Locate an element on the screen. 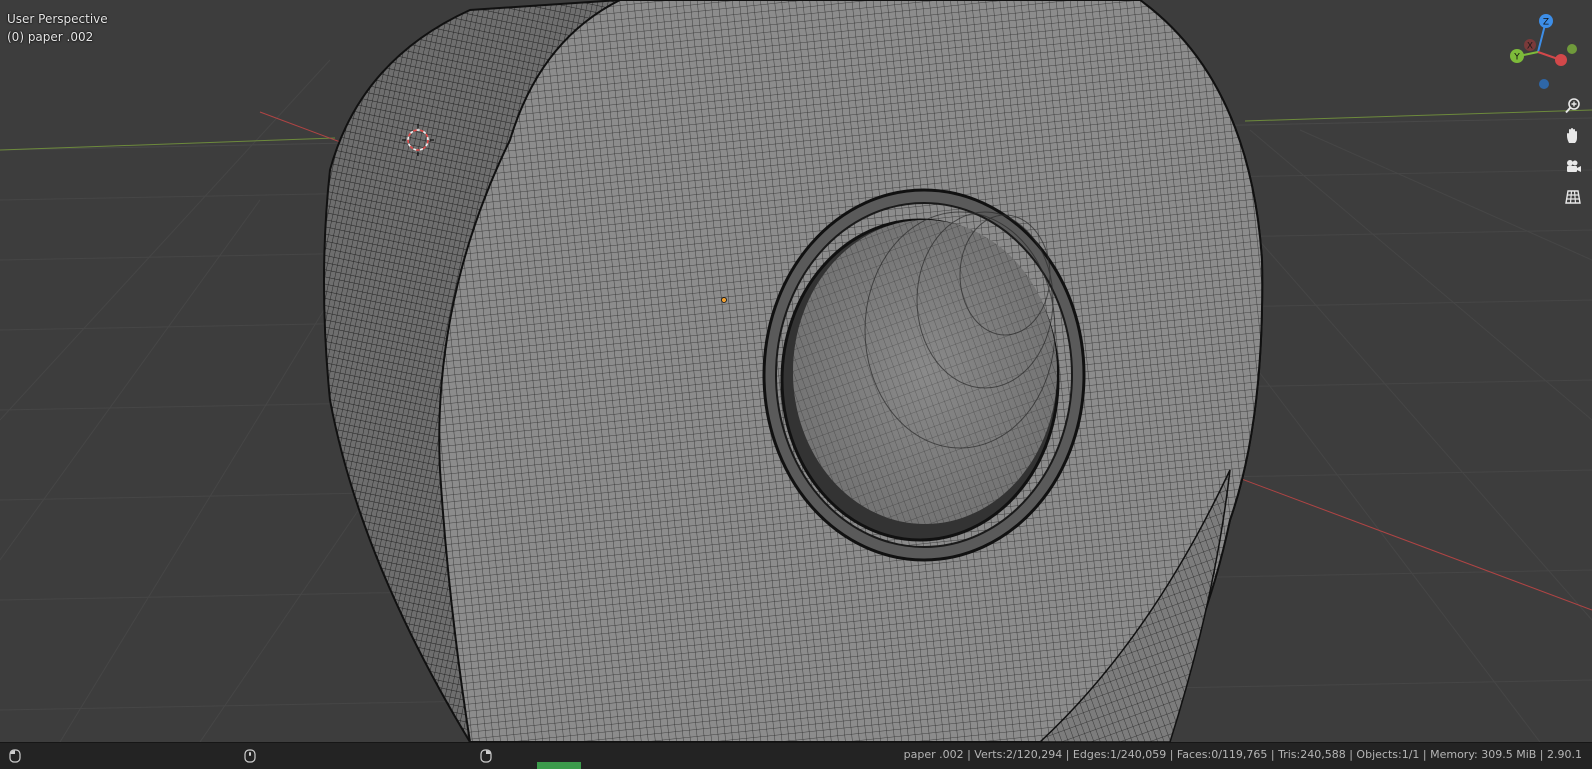 The width and height of the screenshot is (1592, 769). gizmo-z-label: Z is located at coordinates (1546, 23).